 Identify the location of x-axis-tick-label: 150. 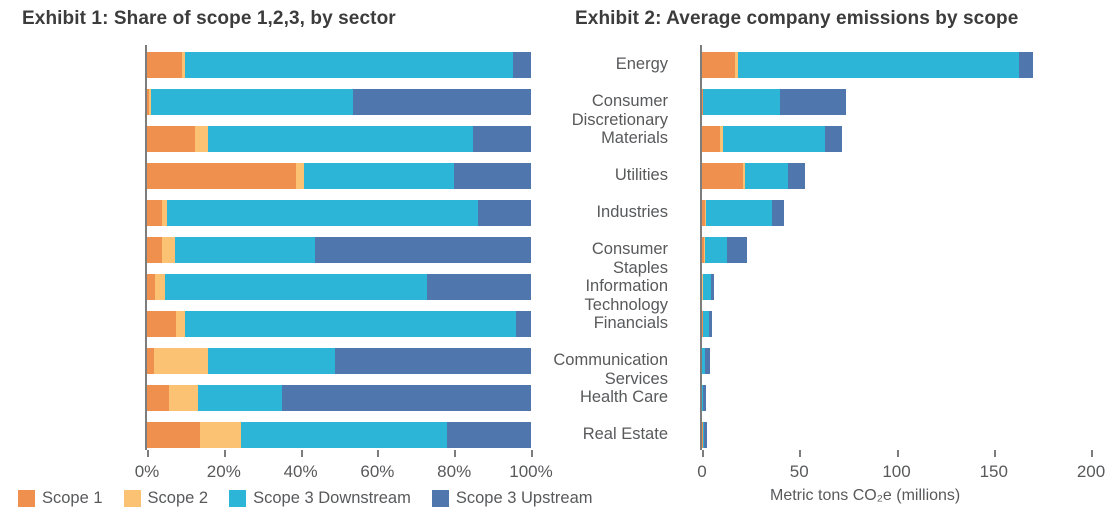
(993, 471).